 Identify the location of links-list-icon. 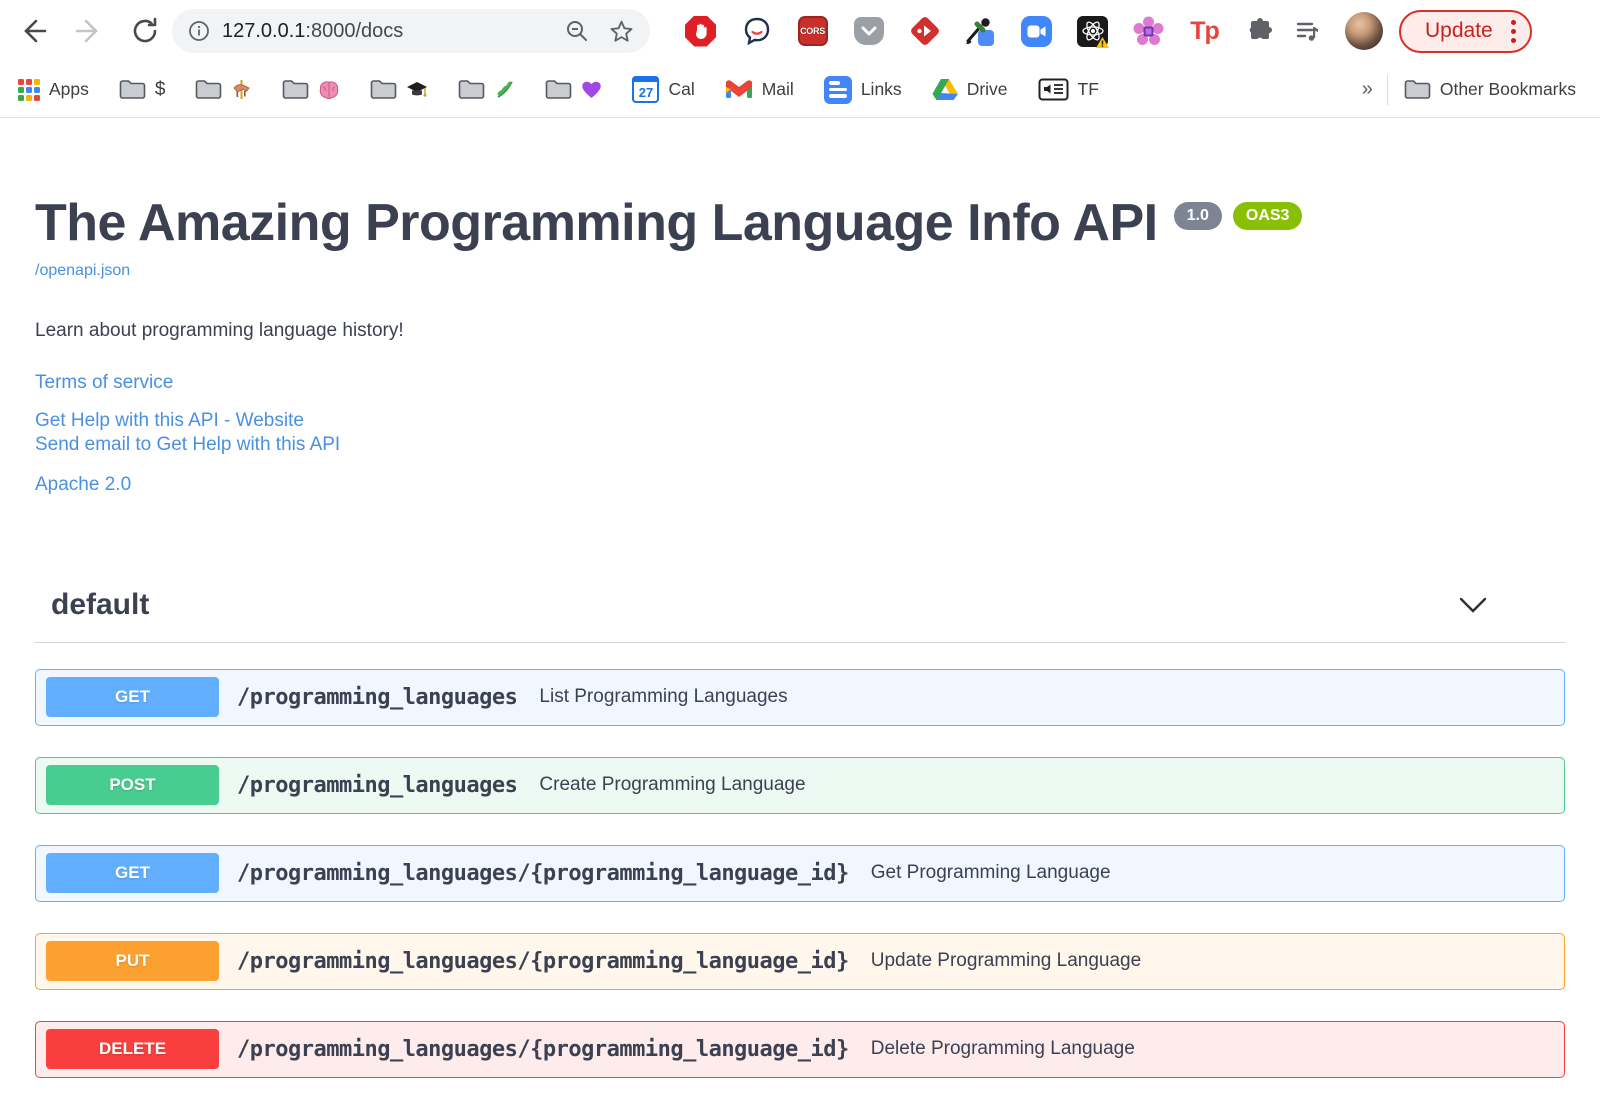
(837, 89).